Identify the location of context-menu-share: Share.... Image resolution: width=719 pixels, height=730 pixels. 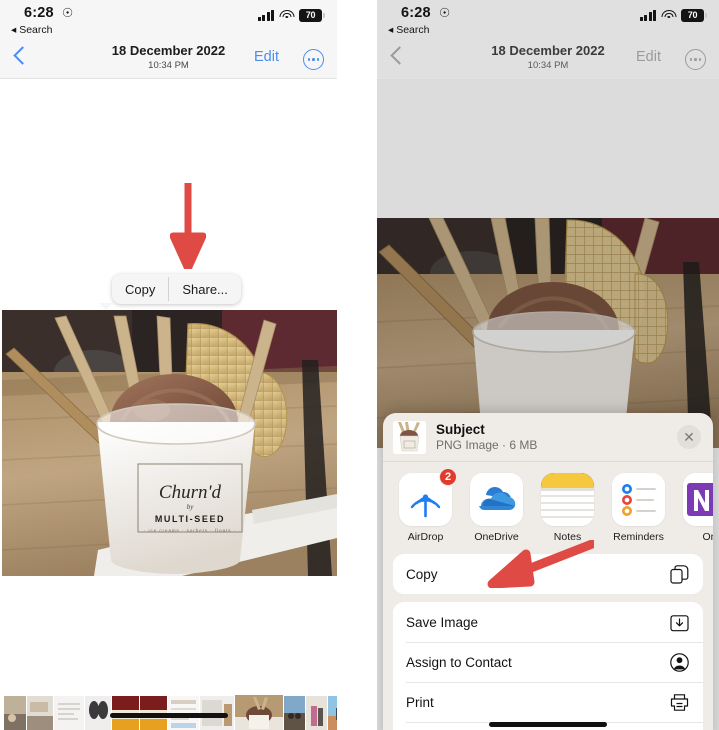
(205, 289).